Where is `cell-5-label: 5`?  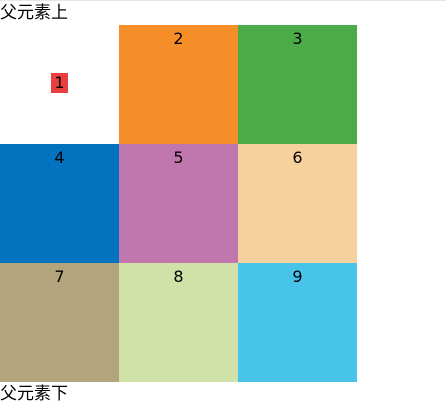
cell-5-label: 5 is located at coordinates (178, 157).